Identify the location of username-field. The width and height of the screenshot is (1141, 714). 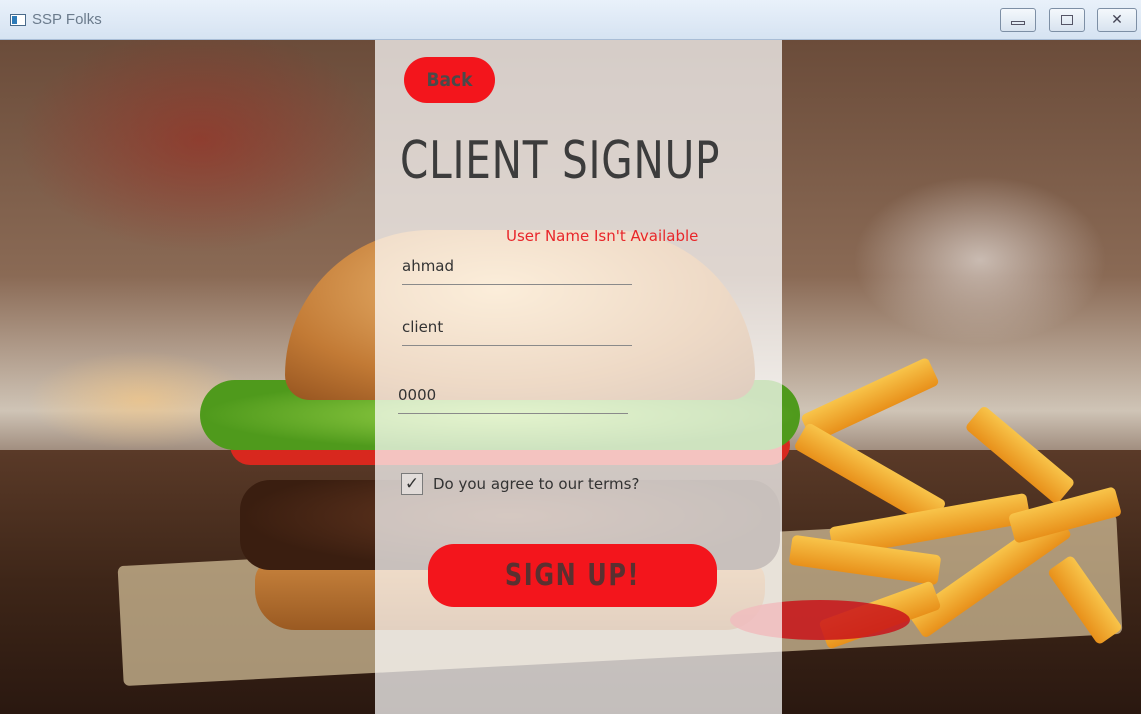
(517, 269).